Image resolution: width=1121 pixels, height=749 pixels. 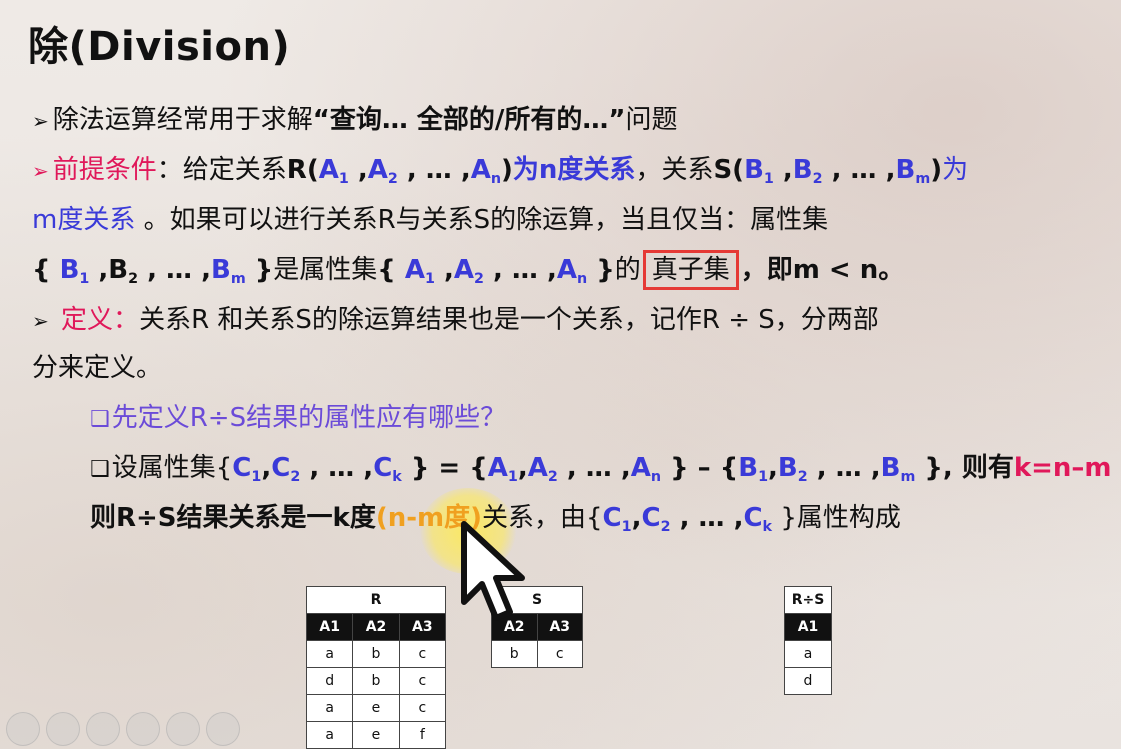 I want to click on sub-bullet-1: ❑先定义R÷S结果的属性应有哪些？, so click(x=298, y=419).